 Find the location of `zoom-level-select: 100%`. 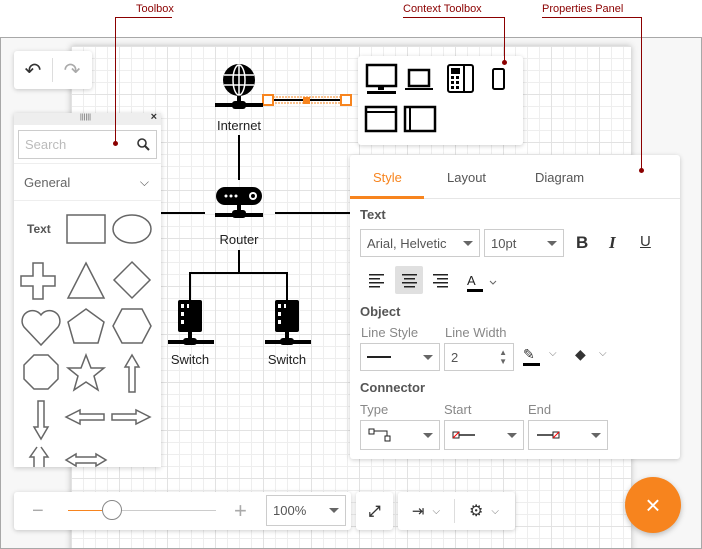

zoom-level-select: 100% is located at coordinates (306, 510).